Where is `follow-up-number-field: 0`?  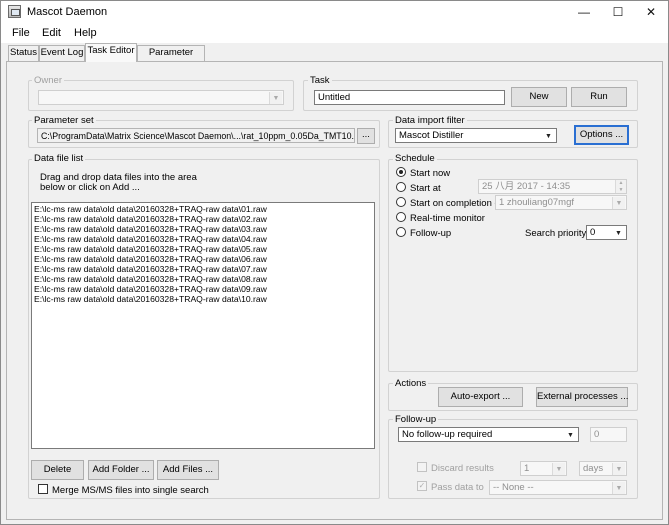
follow-up-number-field: 0 is located at coordinates (608, 434).